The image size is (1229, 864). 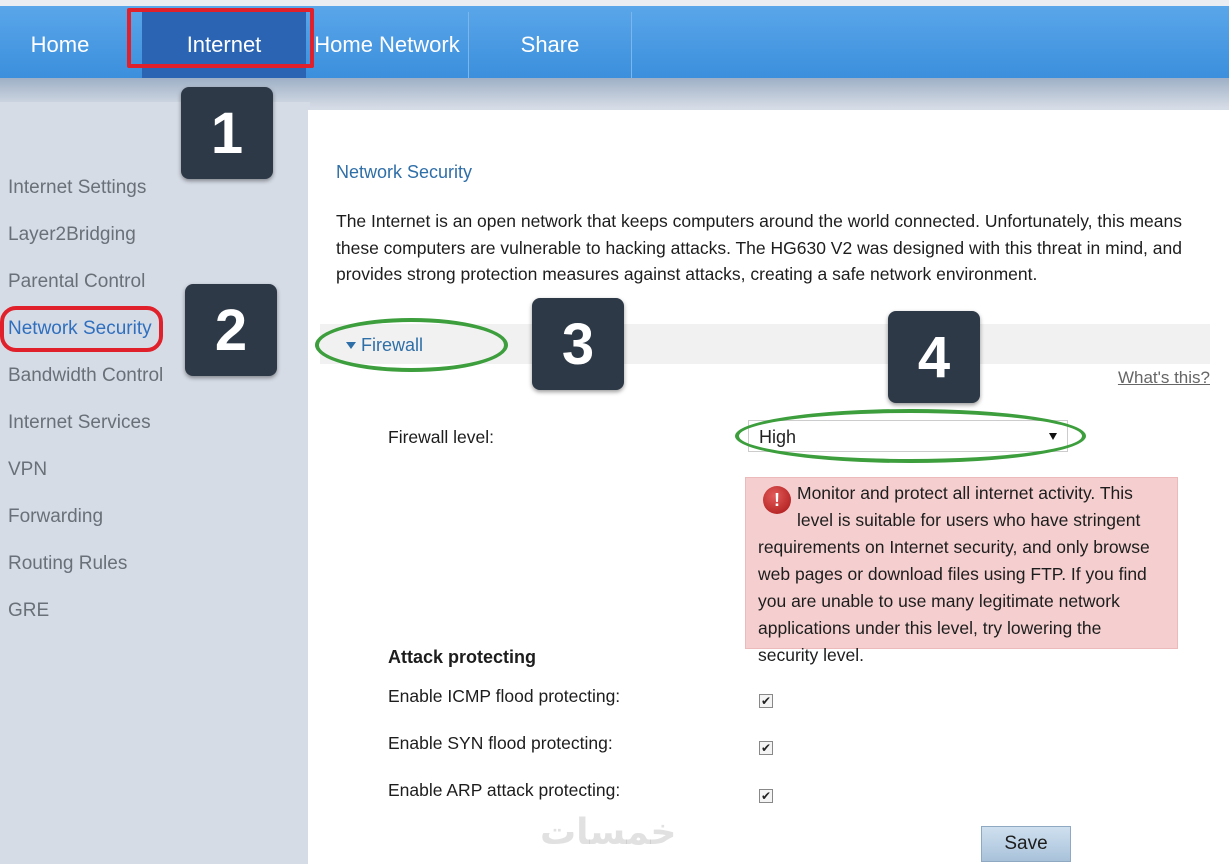 What do you see at coordinates (79, 423) in the screenshot?
I see `sidebar-item-internet-services: Internet Services` at bounding box center [79, 423].